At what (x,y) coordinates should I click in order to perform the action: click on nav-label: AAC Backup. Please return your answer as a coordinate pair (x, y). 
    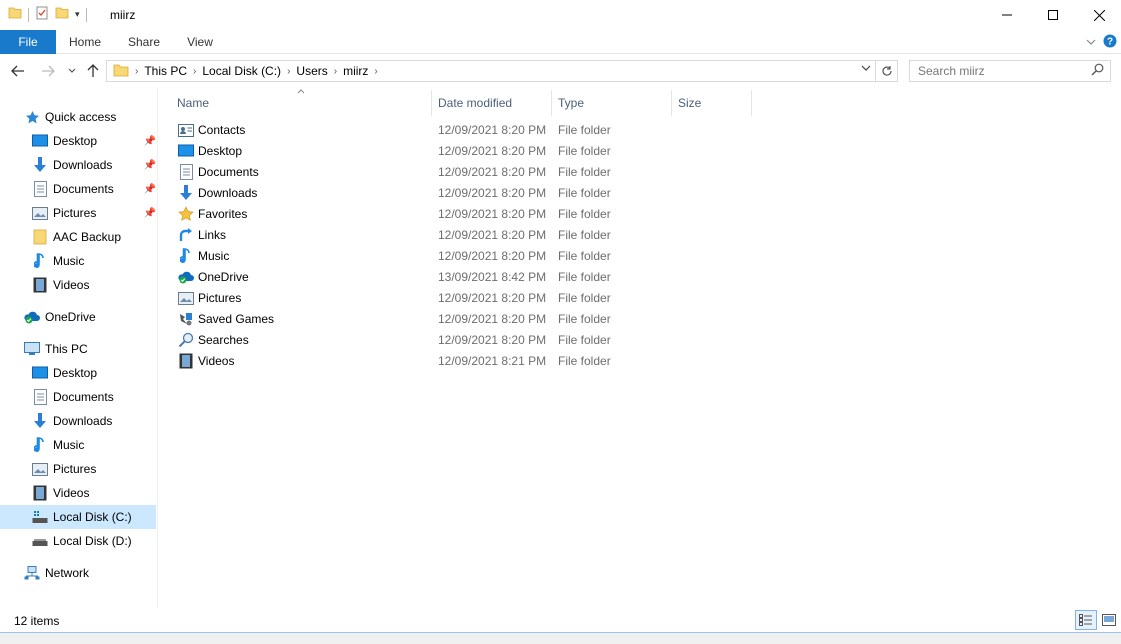
    Looking at the image, I should click on (87, 237).